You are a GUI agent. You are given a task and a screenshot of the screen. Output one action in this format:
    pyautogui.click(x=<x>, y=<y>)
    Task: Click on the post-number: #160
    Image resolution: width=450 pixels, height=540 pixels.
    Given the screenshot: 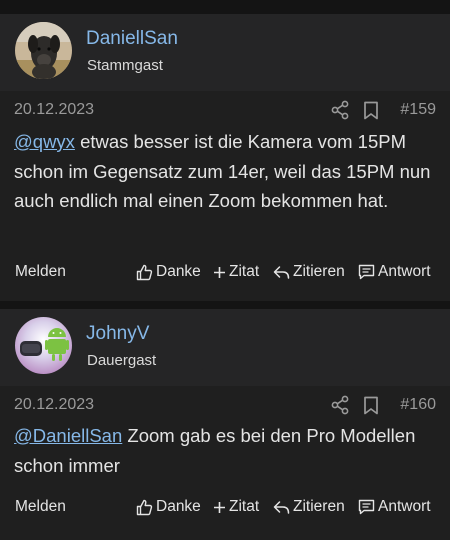 What is the action you would take?
    pyautogui.click(x=418, y=405)
    